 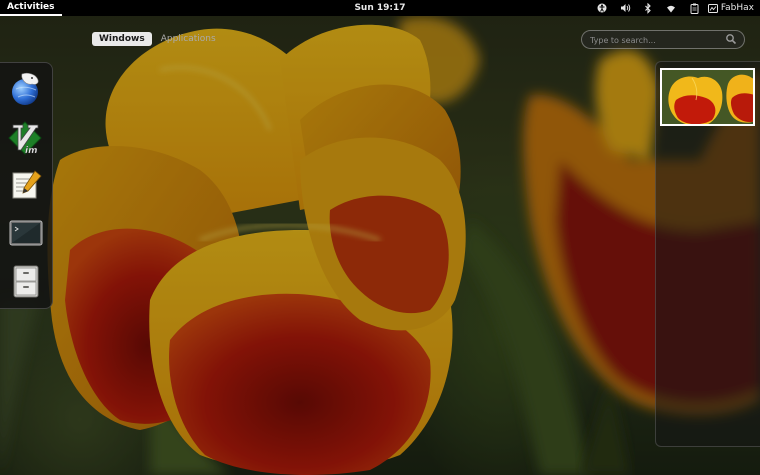 I want to click on svg-text: im, so click(x=31, y=151).